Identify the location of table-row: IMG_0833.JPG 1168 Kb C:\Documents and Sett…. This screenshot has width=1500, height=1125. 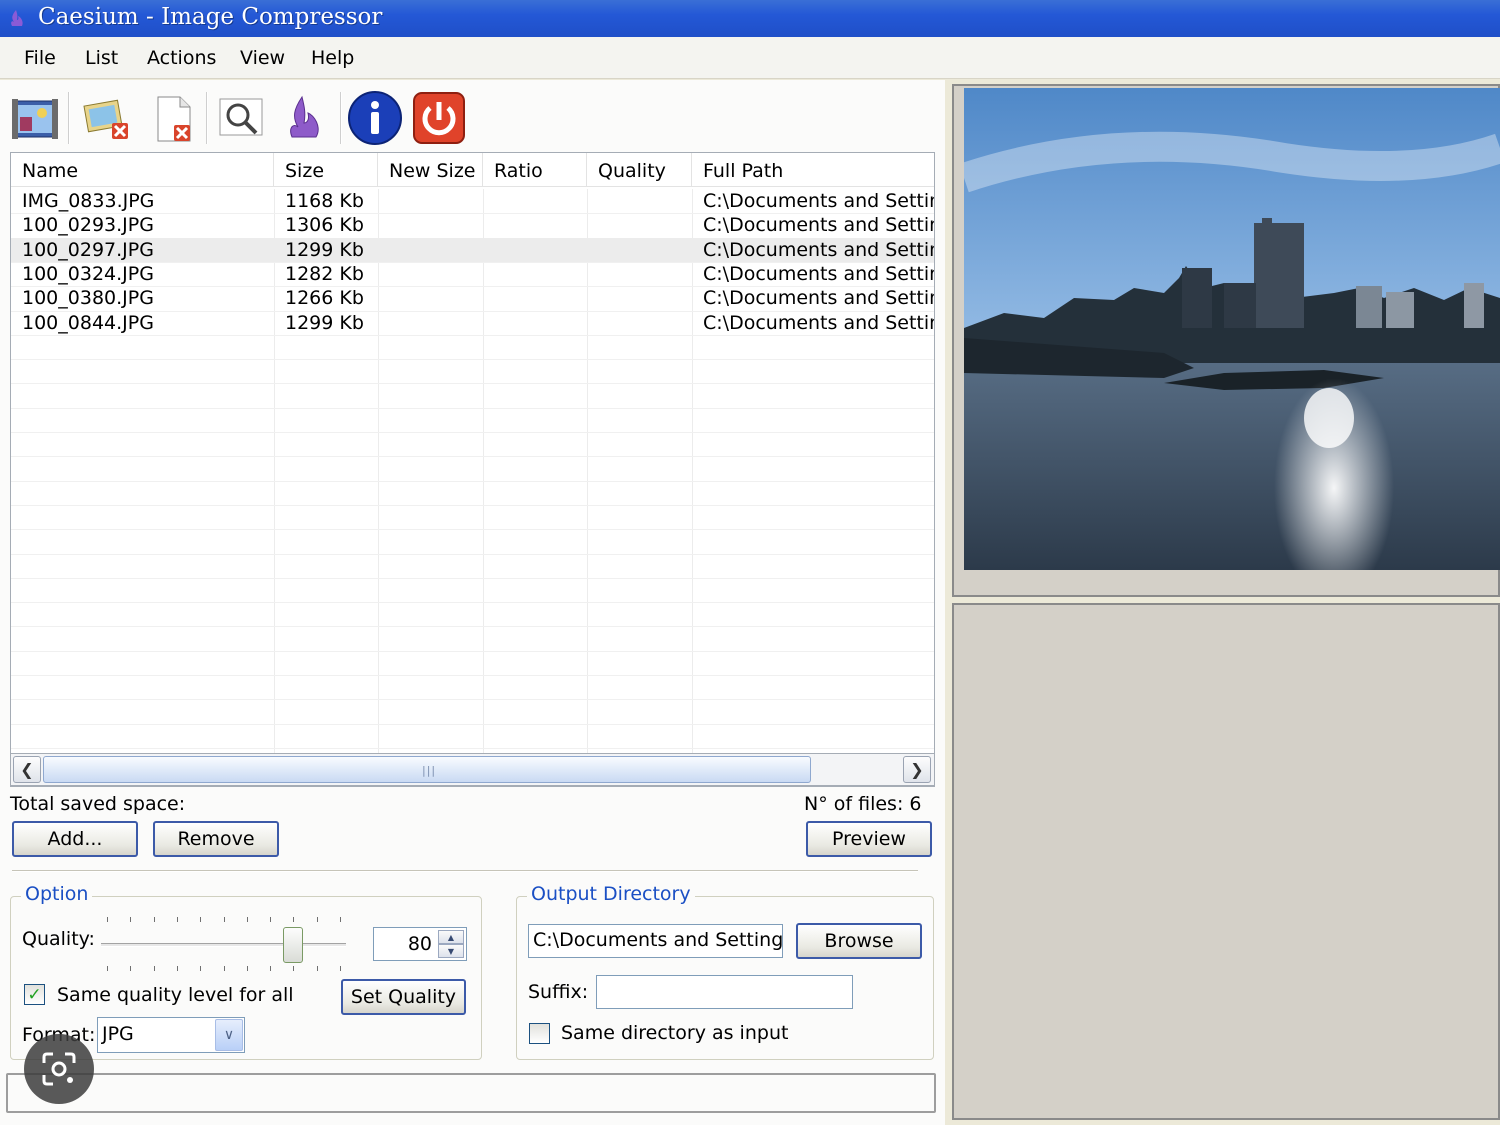
(472, 201).